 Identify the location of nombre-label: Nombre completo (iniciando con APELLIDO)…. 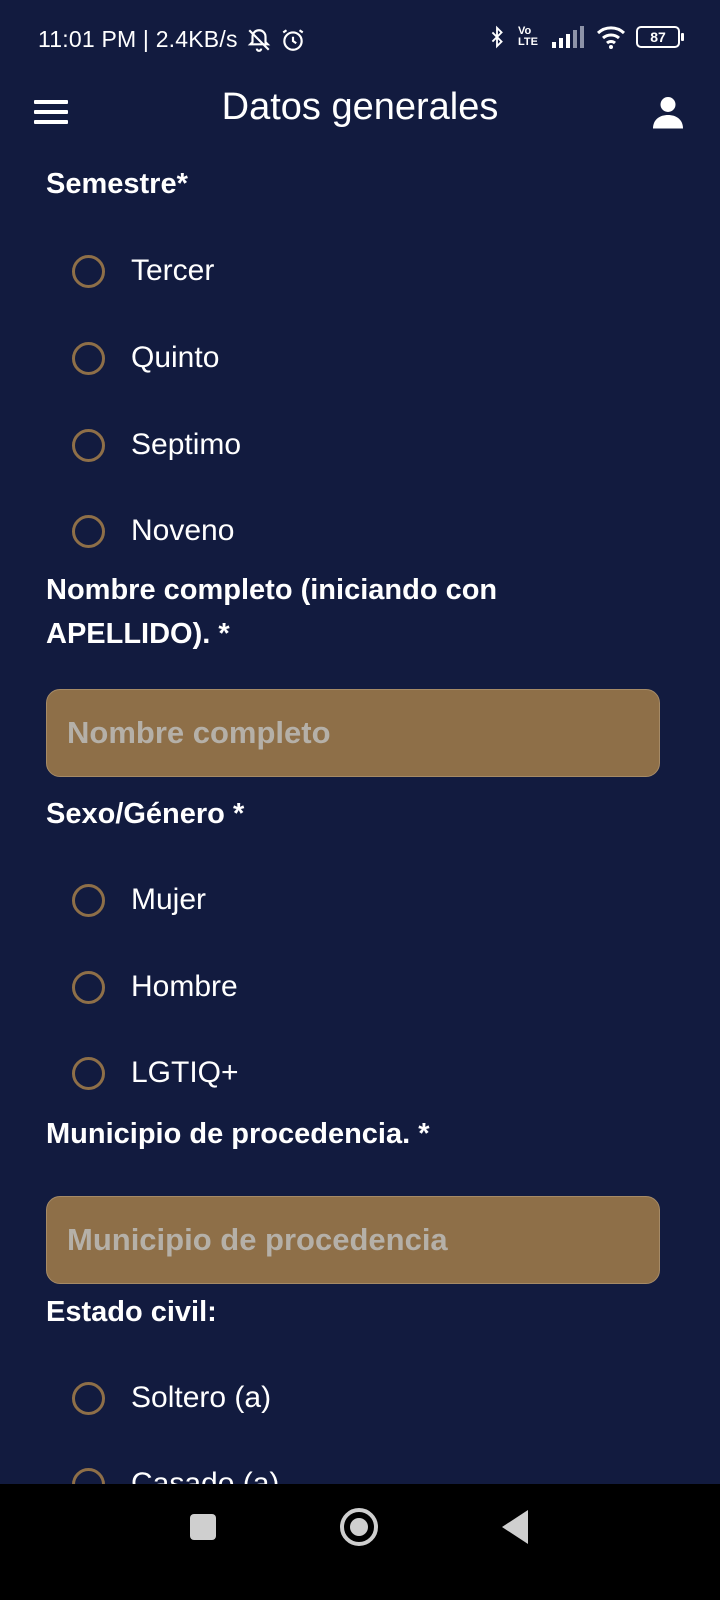
(272, 612).